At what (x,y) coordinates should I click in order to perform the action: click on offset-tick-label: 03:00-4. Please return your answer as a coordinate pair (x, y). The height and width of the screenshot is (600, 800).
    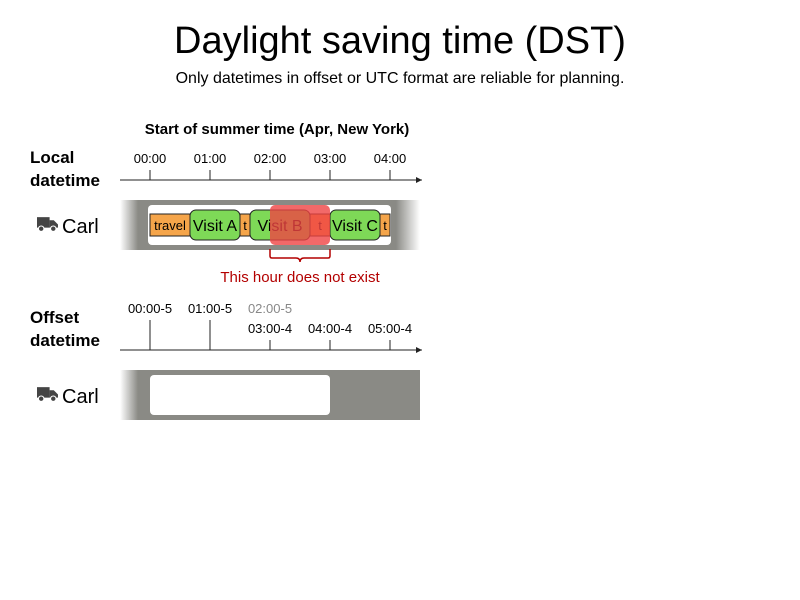
    Looking at the image, I should click on (270, 328).